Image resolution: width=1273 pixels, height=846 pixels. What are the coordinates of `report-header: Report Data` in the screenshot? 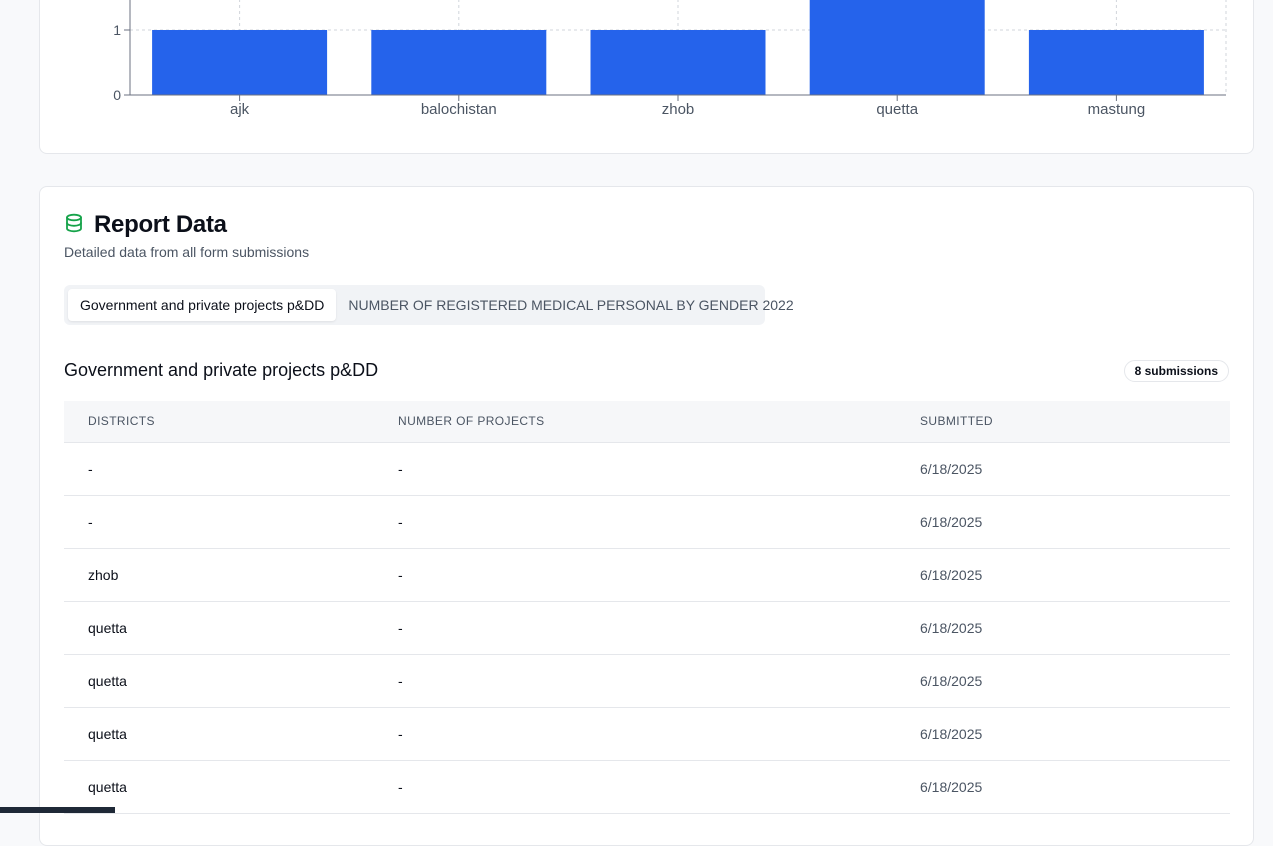 It's located at (145, 225).